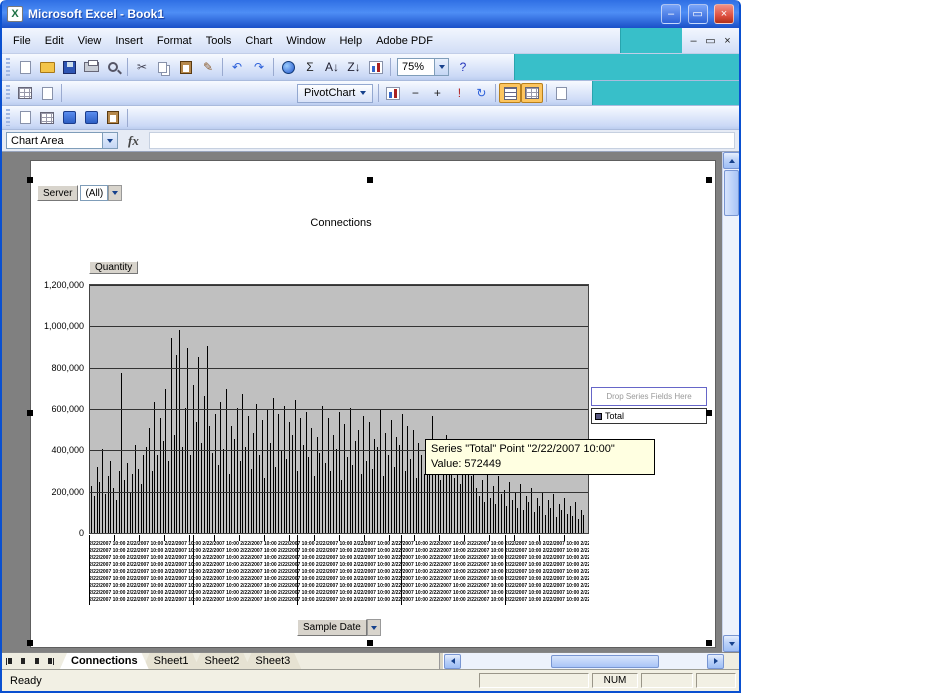 The height and width of the screenshot is (693, 940). I want to click on scroll-right-icon, so click(715, 661).